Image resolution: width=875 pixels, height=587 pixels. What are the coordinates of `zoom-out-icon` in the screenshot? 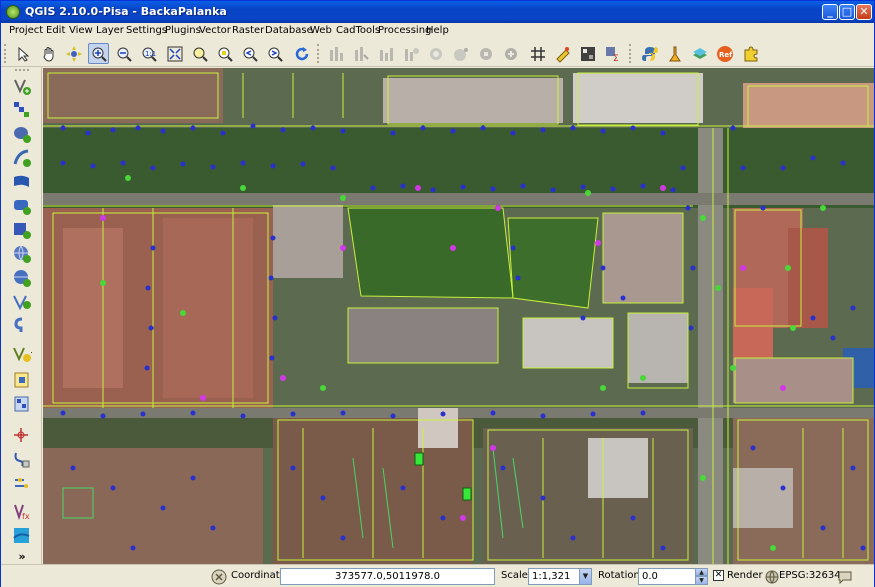 It's located at (123, 53).